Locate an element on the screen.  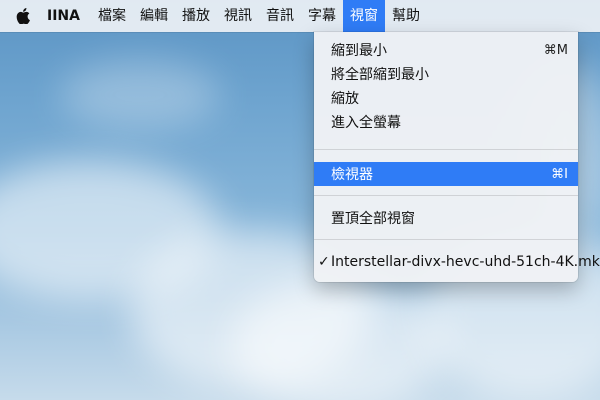
menu-item-label: 縮放 is located at coordinates (345, 99).